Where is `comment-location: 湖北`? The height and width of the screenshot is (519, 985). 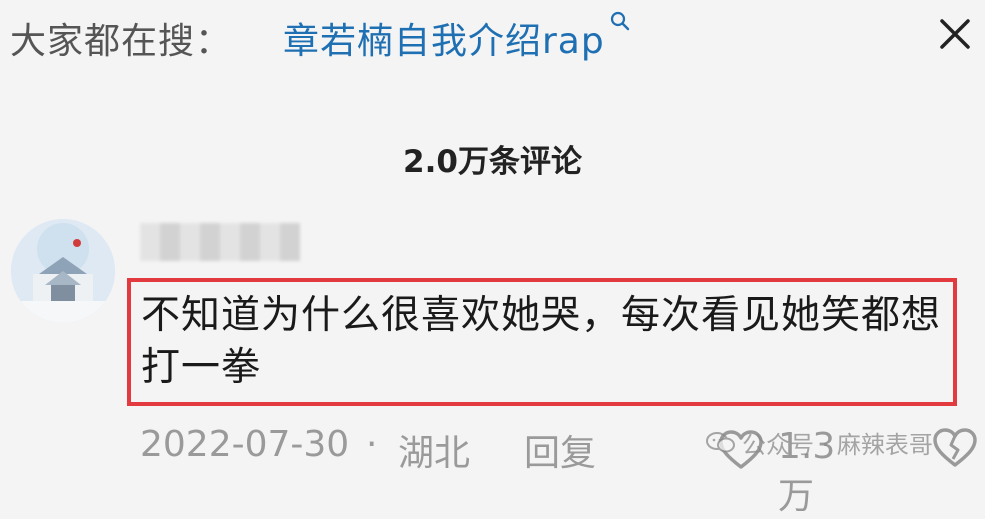
comment-location: 湖北 is located at coordinates (434, 453).